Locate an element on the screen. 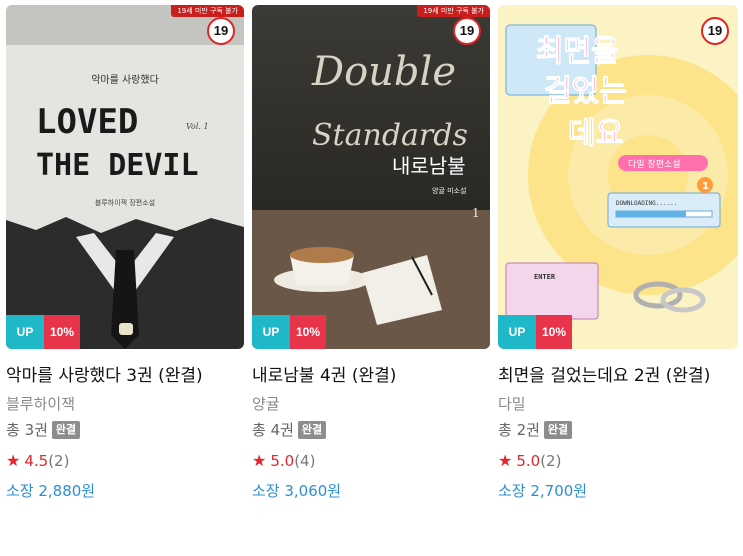  cover-korean-title: 내로남불 is located at coordinates (429, 166).